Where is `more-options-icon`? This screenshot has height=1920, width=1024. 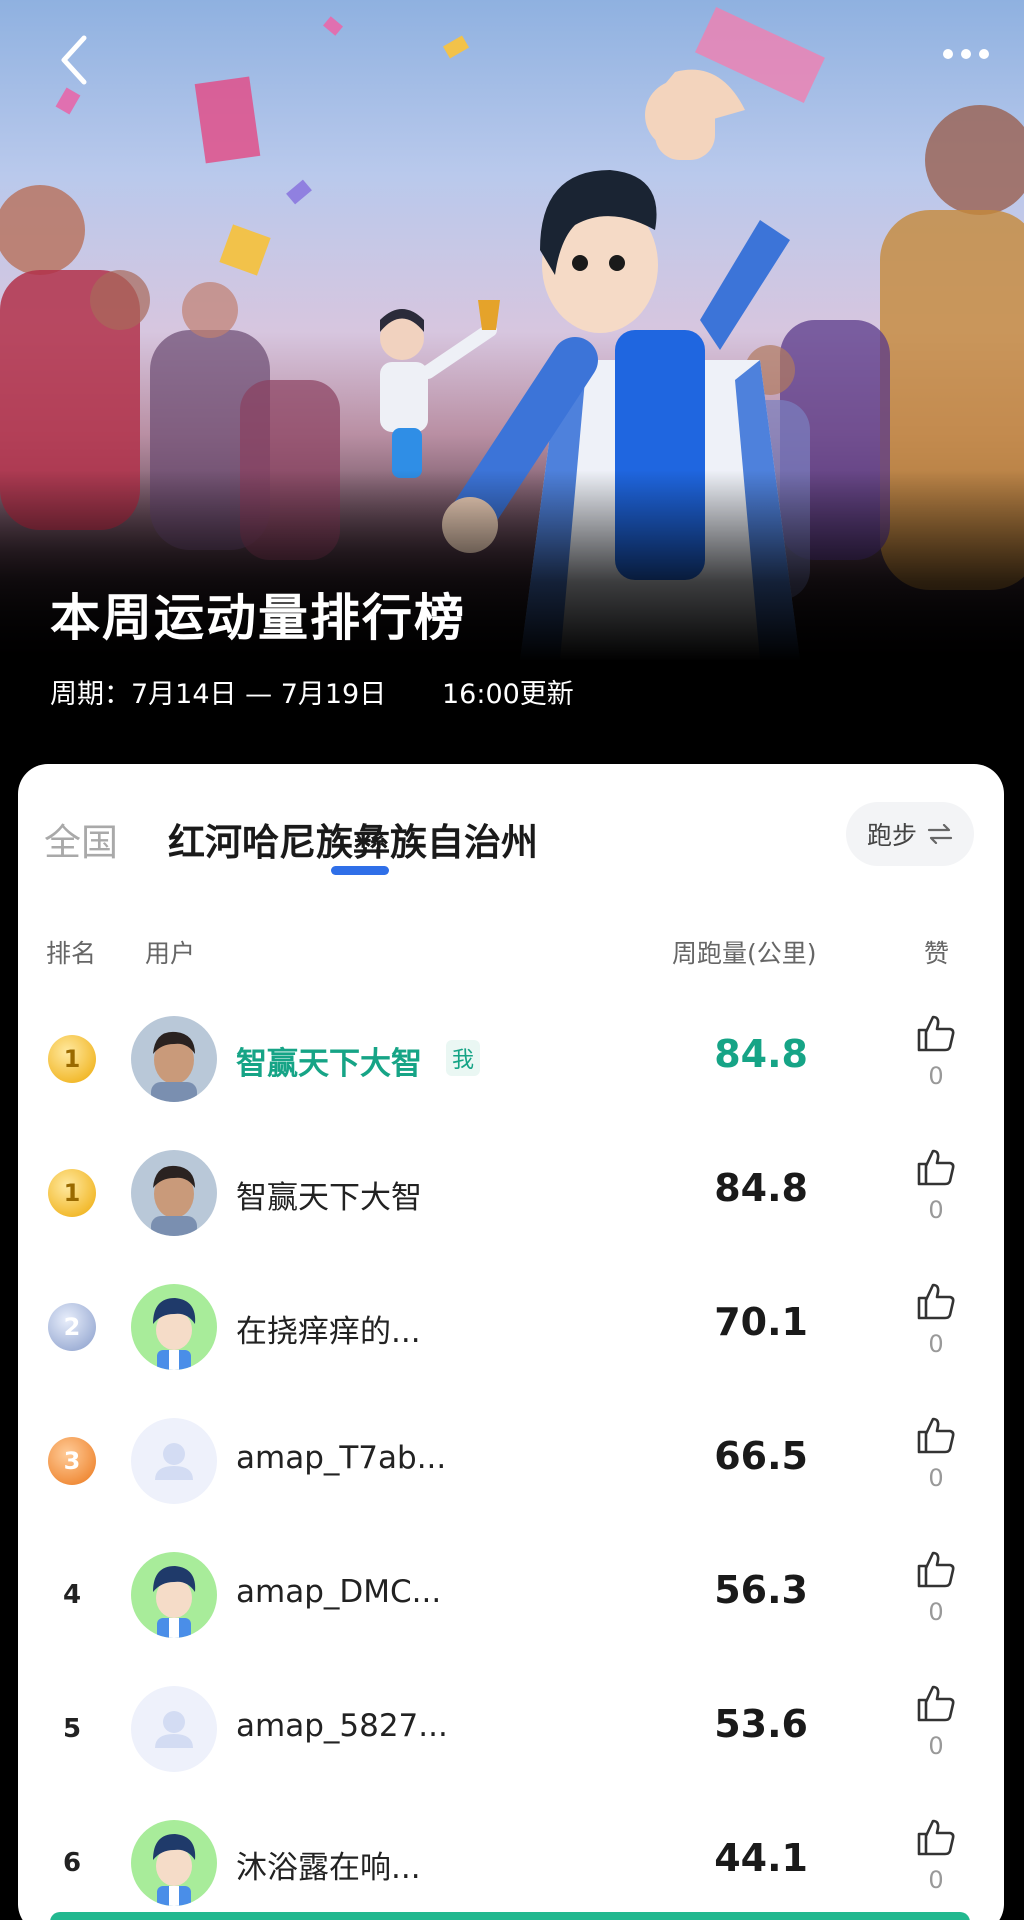
more-options-icon is located at coordinates (966, 54).